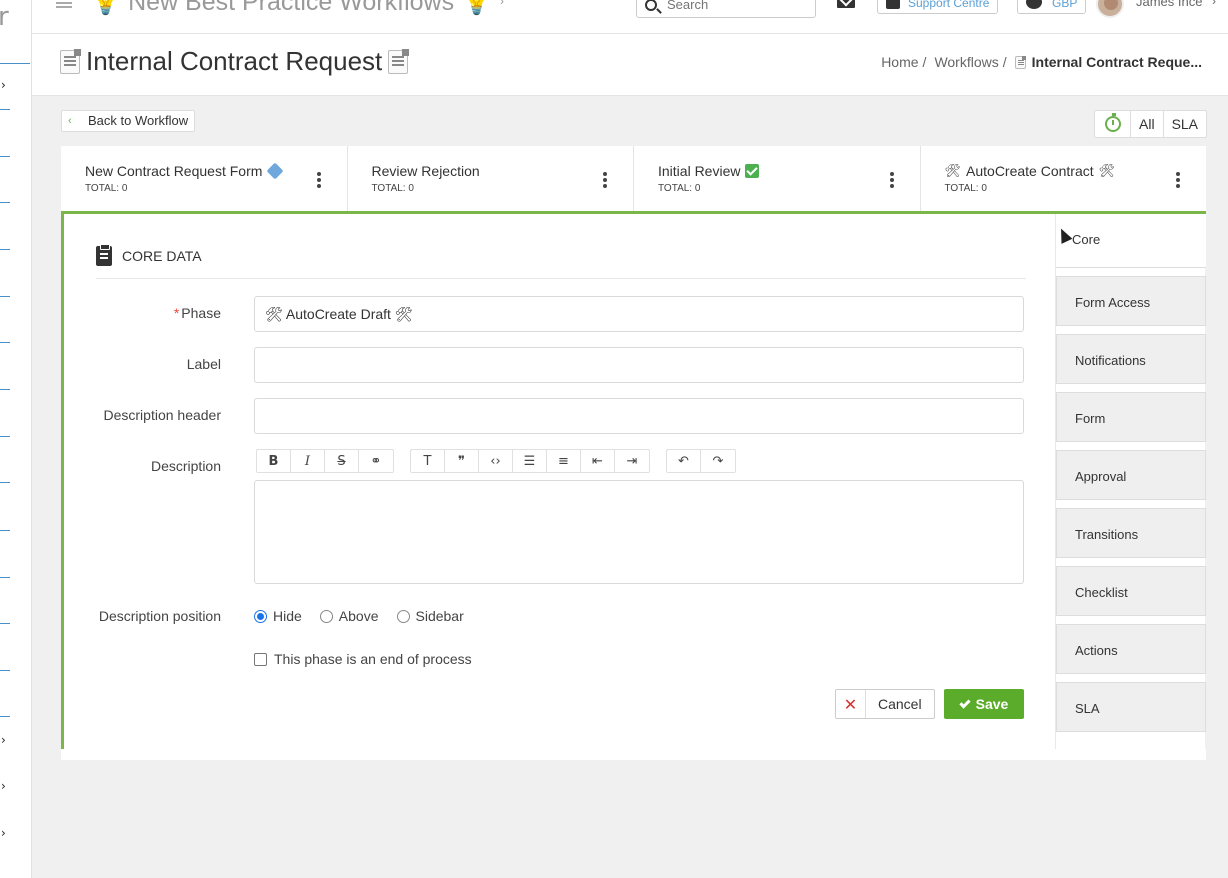  Describe the element at coordinates (162, 256) in the screenshot. I see `section-title: CORE DATA` at that location.